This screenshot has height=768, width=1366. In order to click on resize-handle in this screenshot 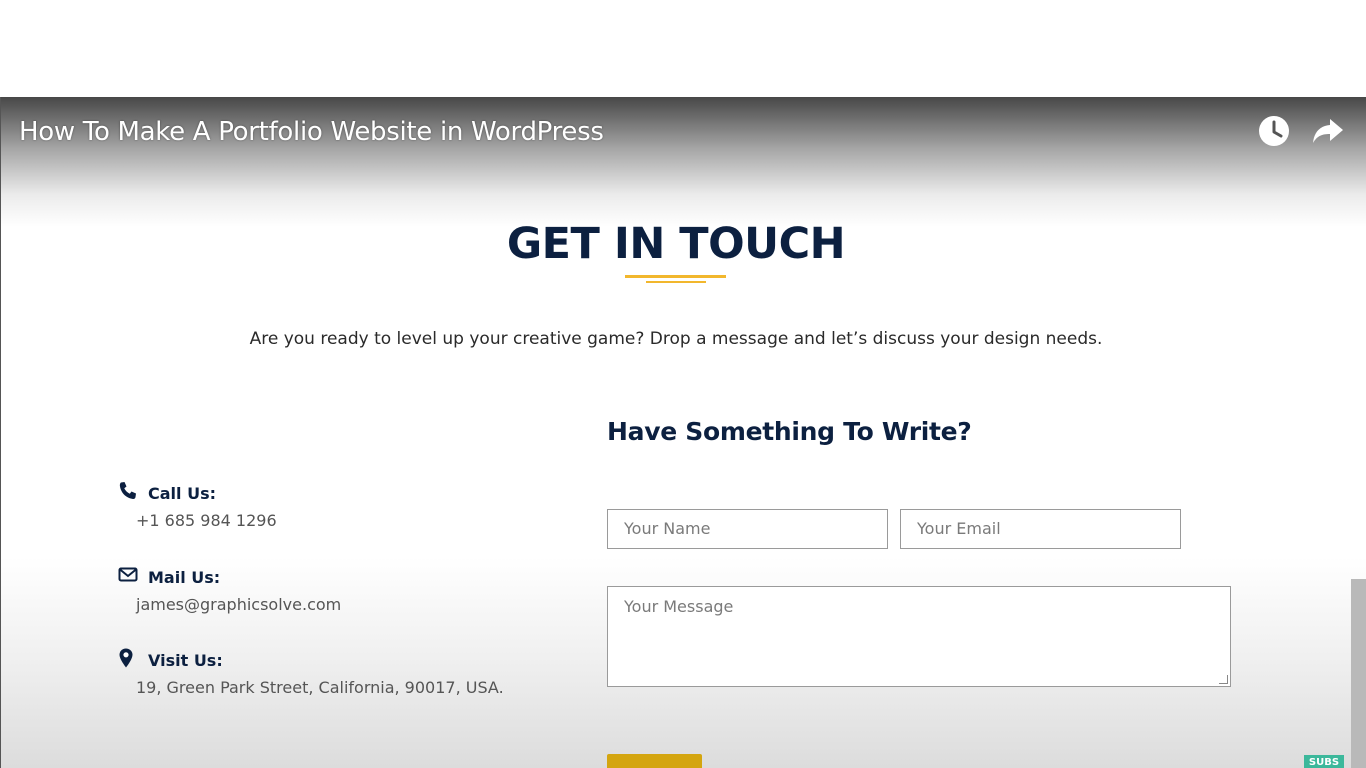, I will do `click(1223, 679)`.